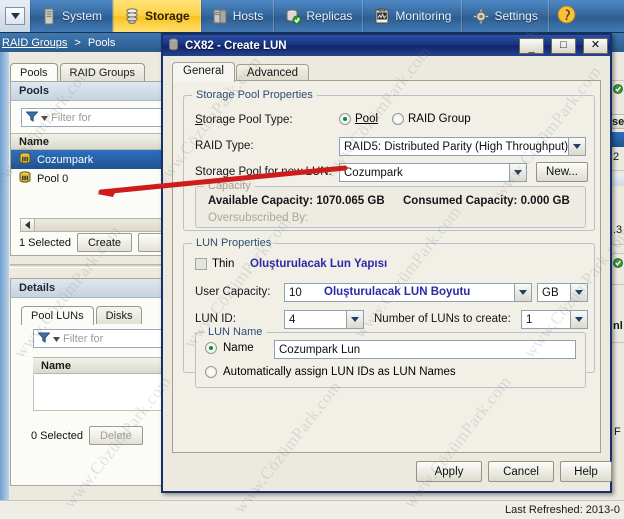 This screenshot has width=624, height=519. I want to click on pool-radio, so click(345, 119).